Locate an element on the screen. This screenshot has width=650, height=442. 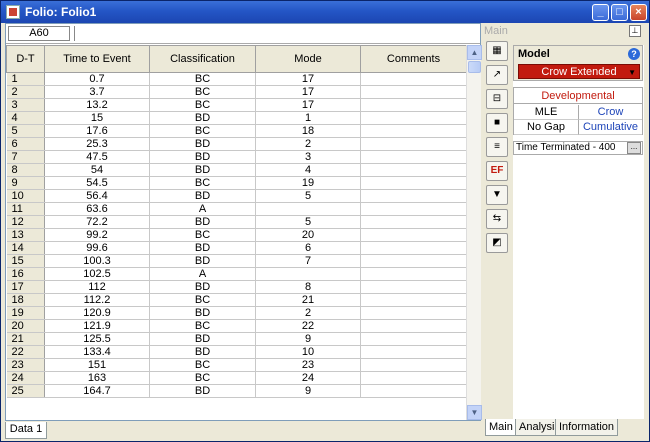
grid-cell: 54 is located at coordinates (97, 170).